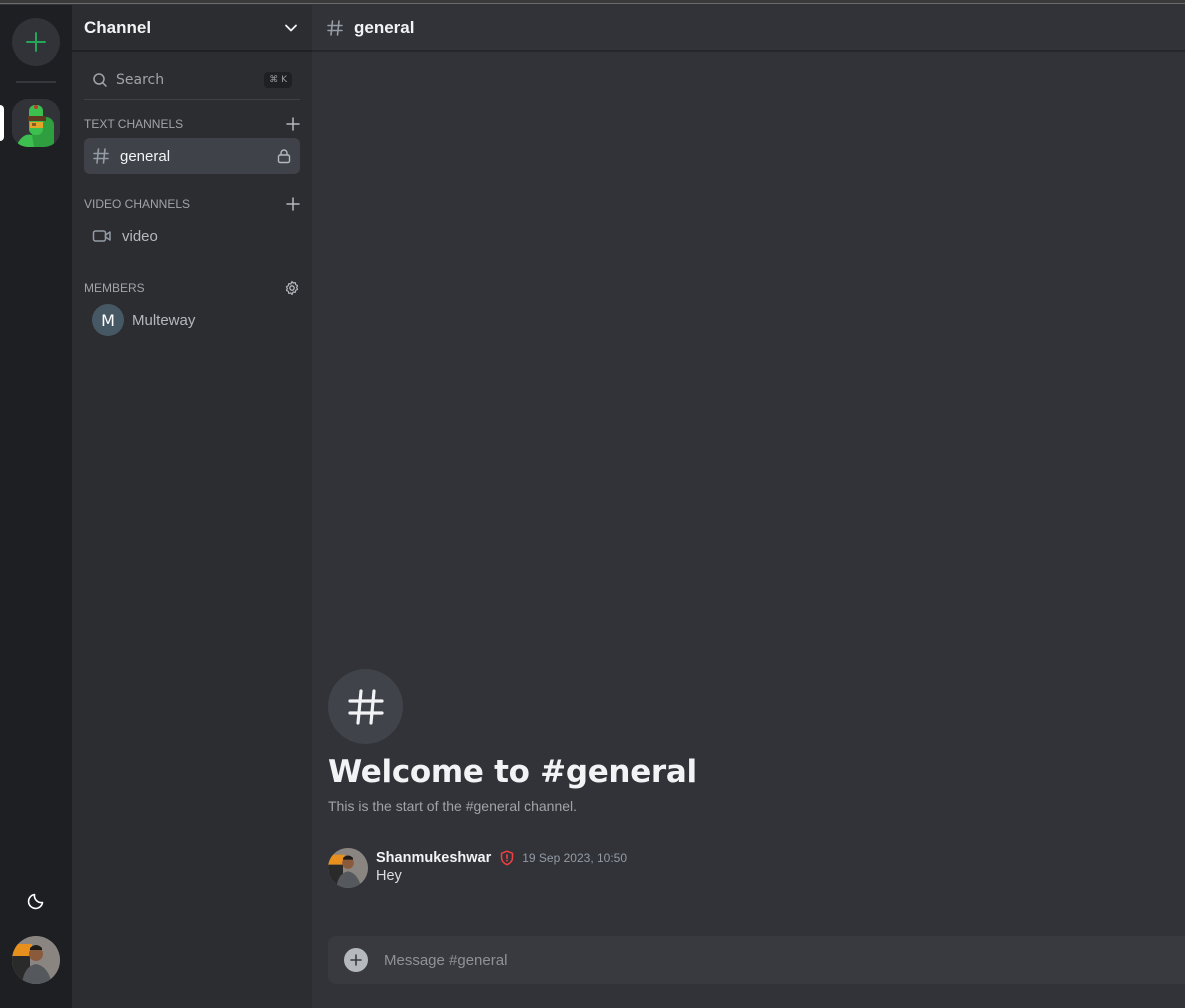 This screenshot has width=1185, height=1008. What do you see at coordinates (140, 236) in the screenshot?
I see `channel-name: video` at bounding box center [140, 236].